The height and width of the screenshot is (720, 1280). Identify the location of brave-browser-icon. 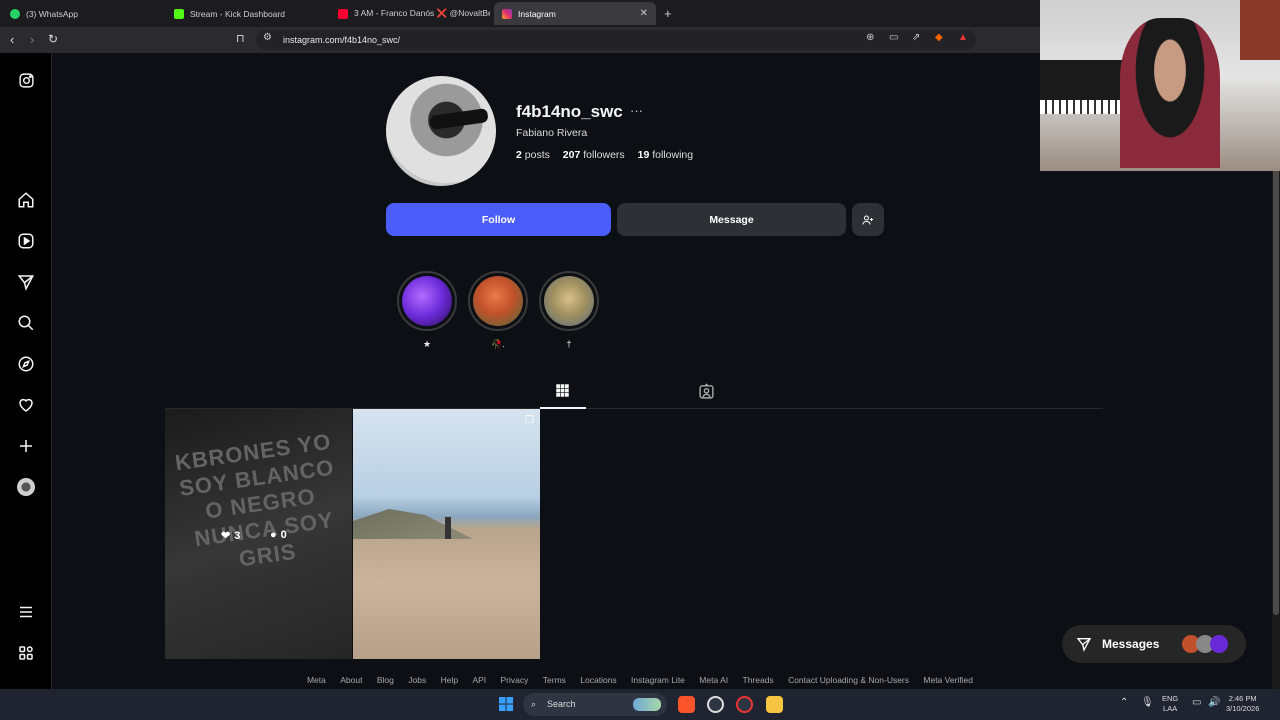
(686, 704).